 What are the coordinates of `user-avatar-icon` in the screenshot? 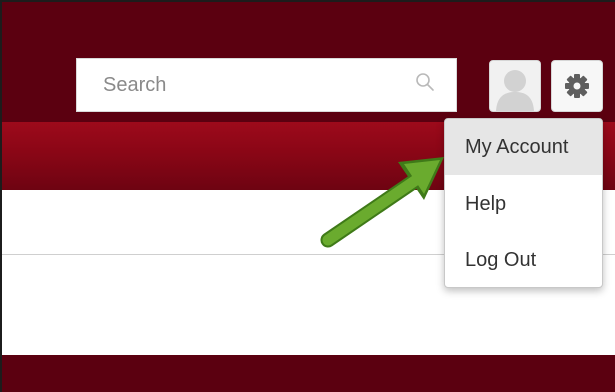 It's located at (515, 86).